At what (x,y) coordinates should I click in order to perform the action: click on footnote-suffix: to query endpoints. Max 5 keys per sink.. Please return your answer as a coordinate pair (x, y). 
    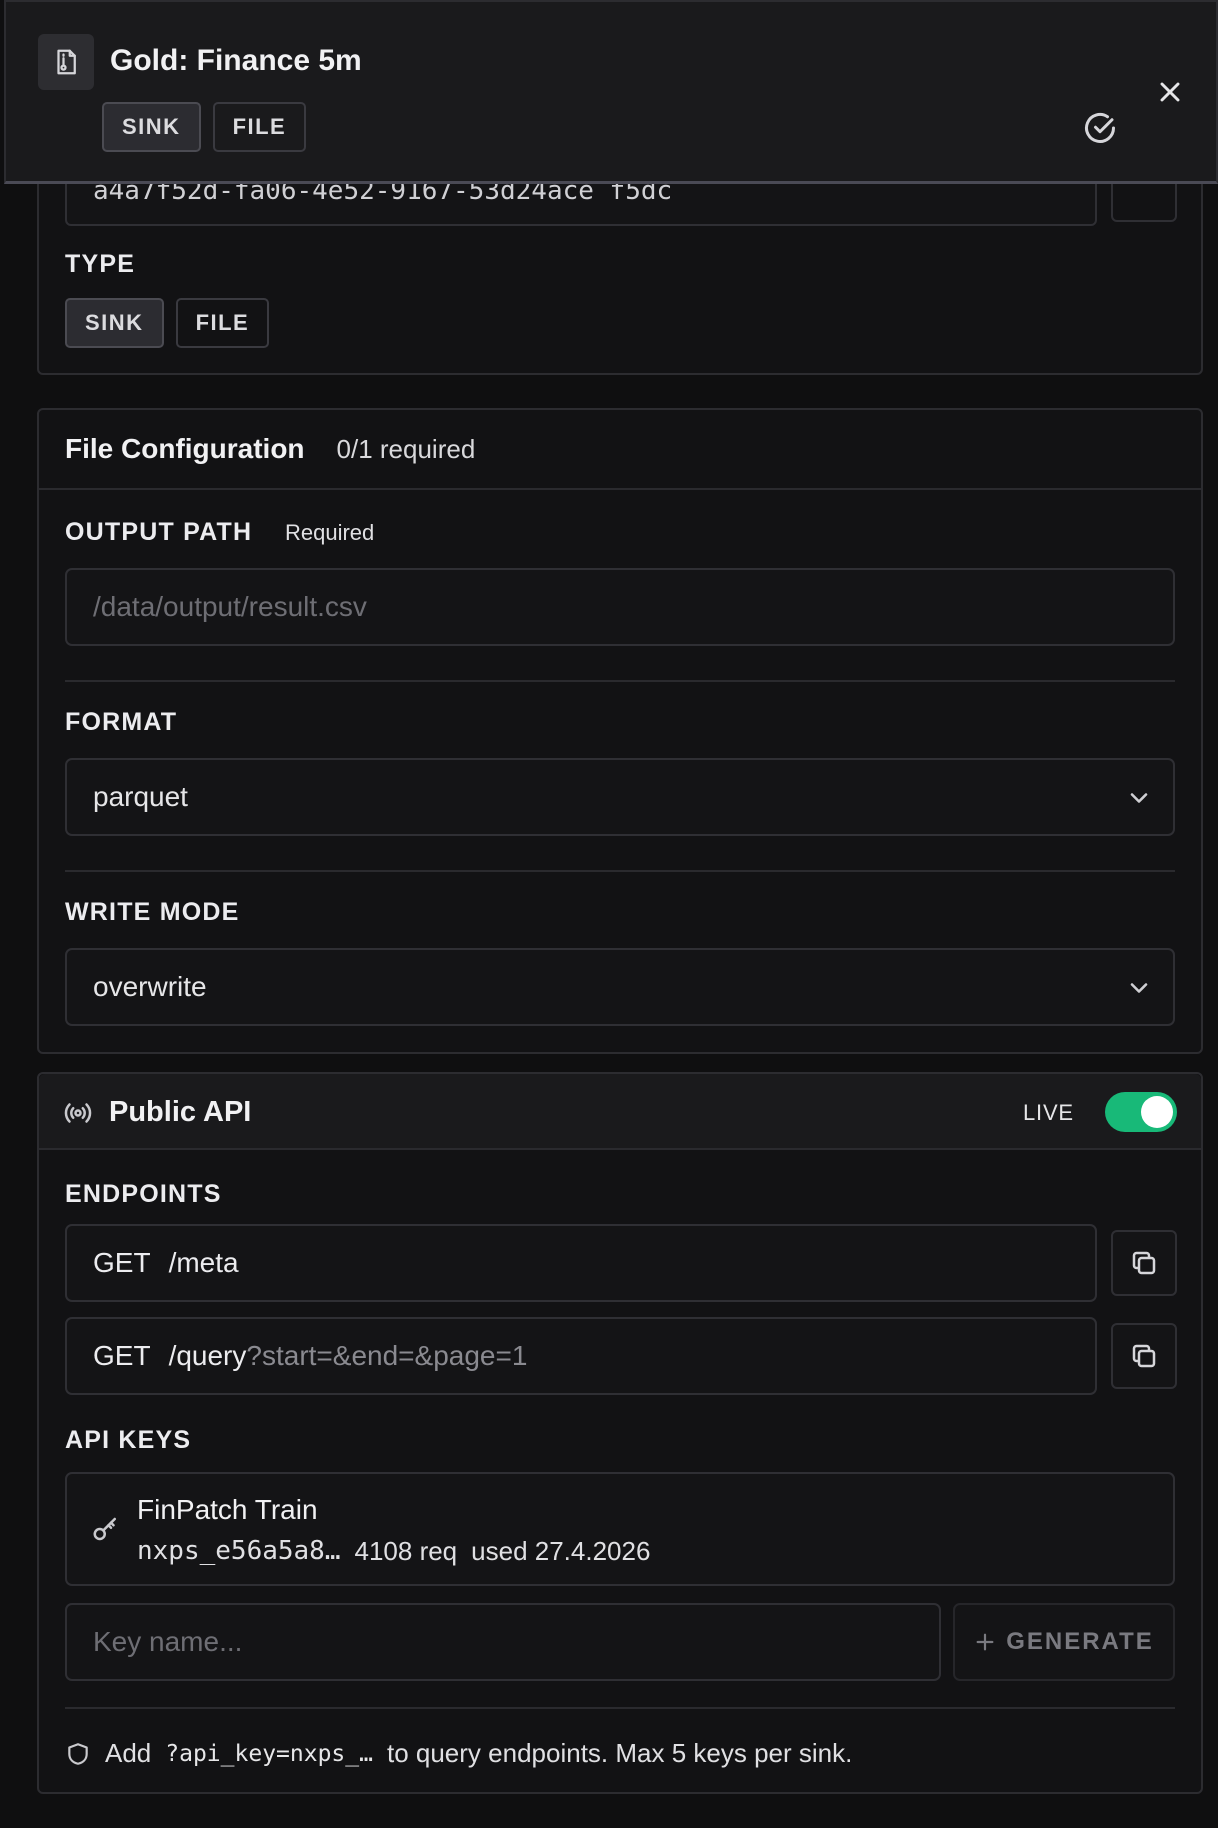
    Looking at the image, I should click on (619, 1753).